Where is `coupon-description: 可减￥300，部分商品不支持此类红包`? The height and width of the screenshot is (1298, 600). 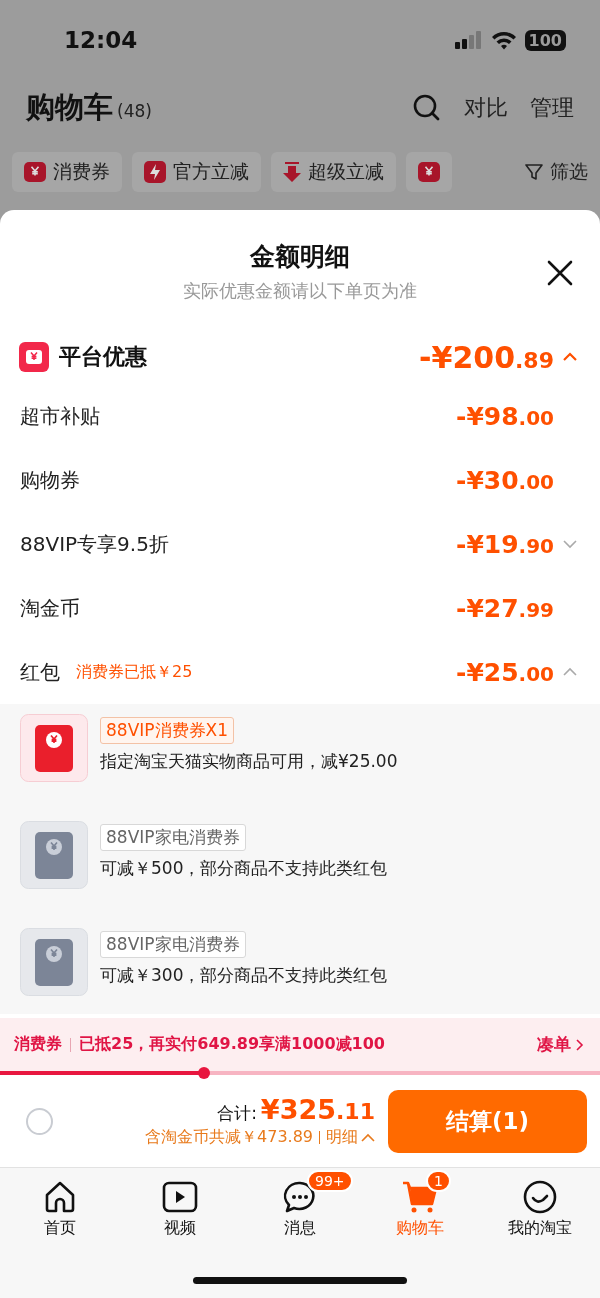
coupon-description: 可减￥300，部分商品不支持此类红包 is located at coordinates (244, 975).